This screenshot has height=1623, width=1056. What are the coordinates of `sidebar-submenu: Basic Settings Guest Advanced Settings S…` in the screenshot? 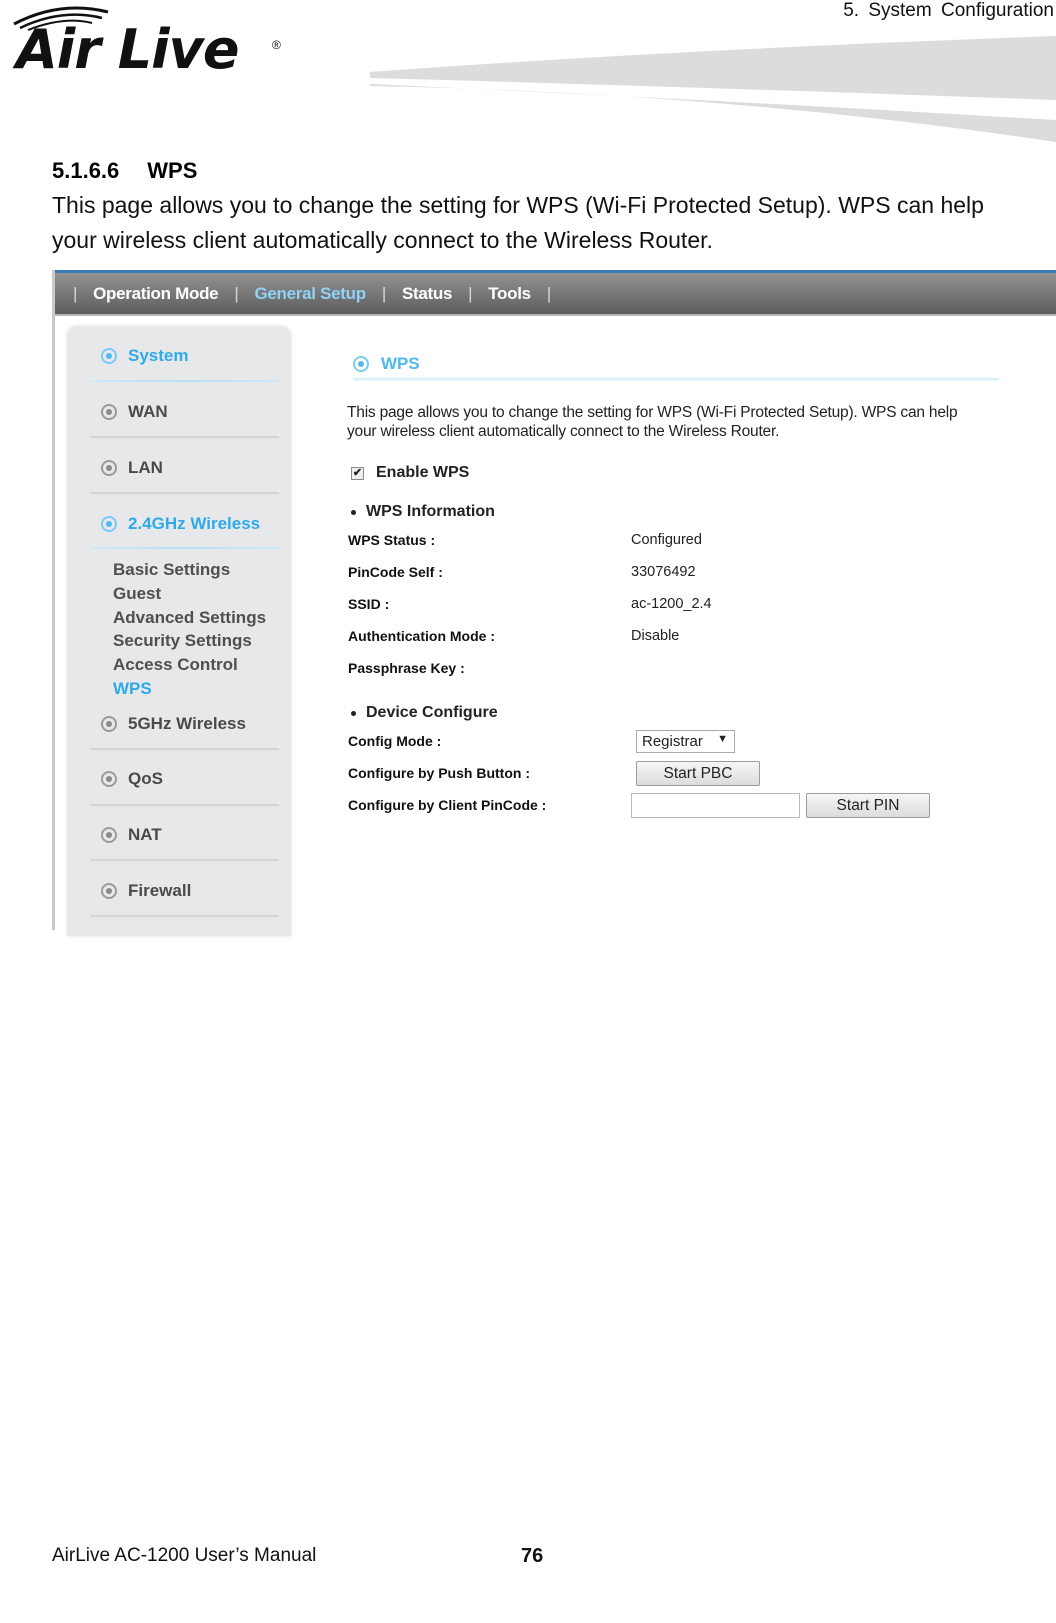 It's located at (189, 629).